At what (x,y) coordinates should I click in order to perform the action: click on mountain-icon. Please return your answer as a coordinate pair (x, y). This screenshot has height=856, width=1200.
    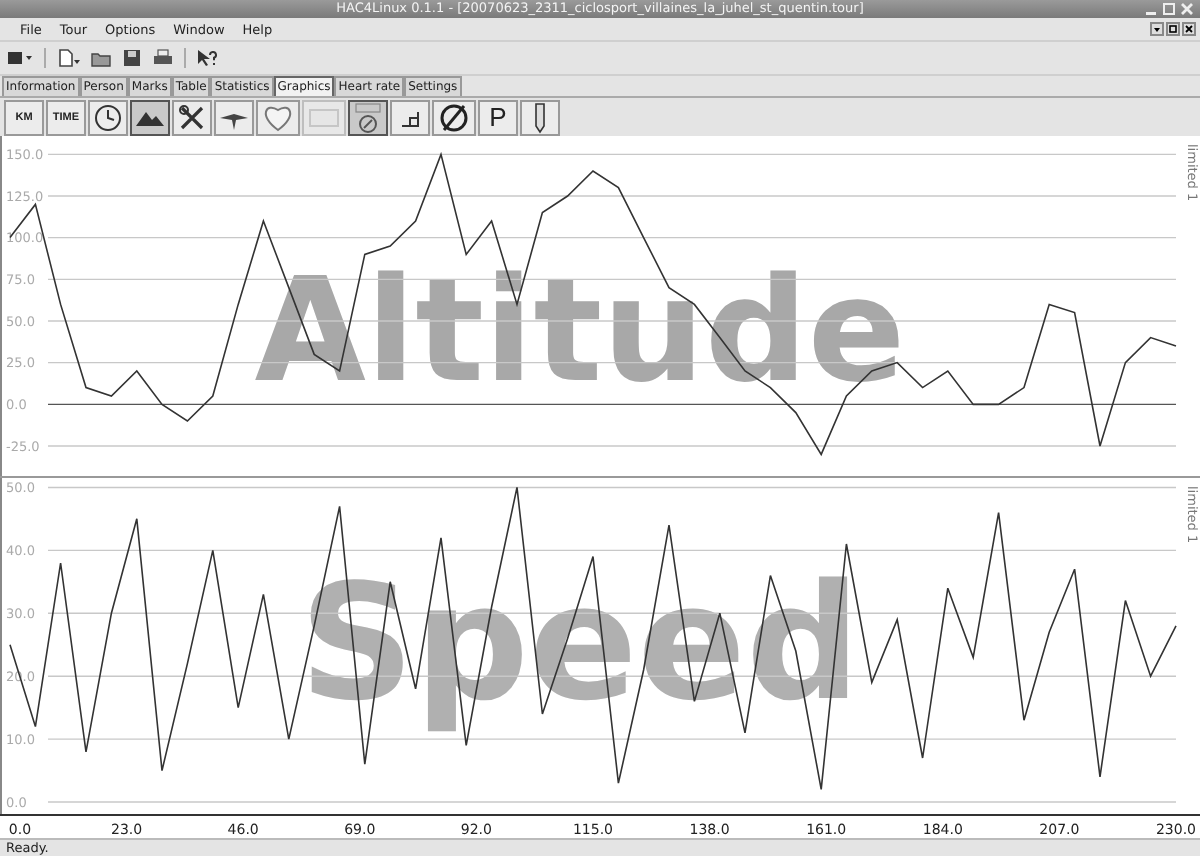
    Looking at the image, I should click on (150, 117).